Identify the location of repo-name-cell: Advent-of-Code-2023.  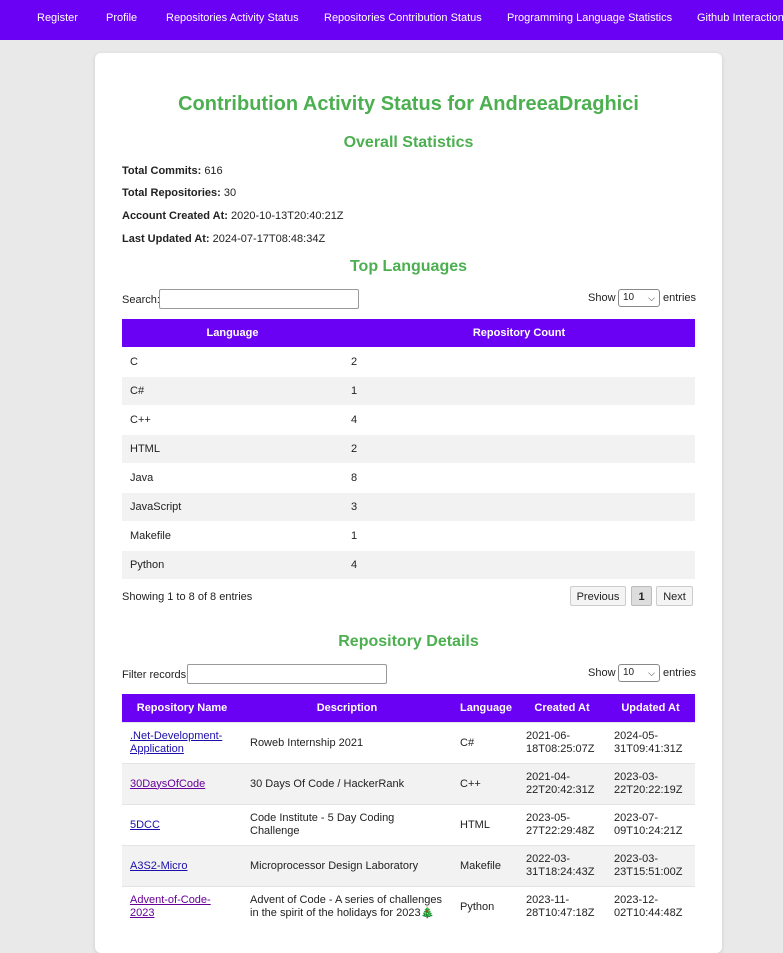
(182, 906).